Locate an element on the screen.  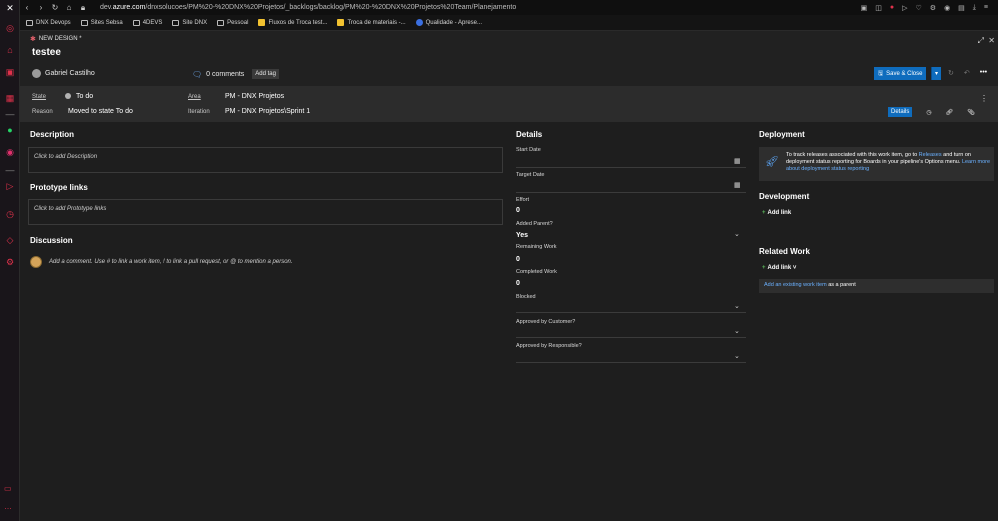
approved-responsible-select is located at coordinates (631, 362).